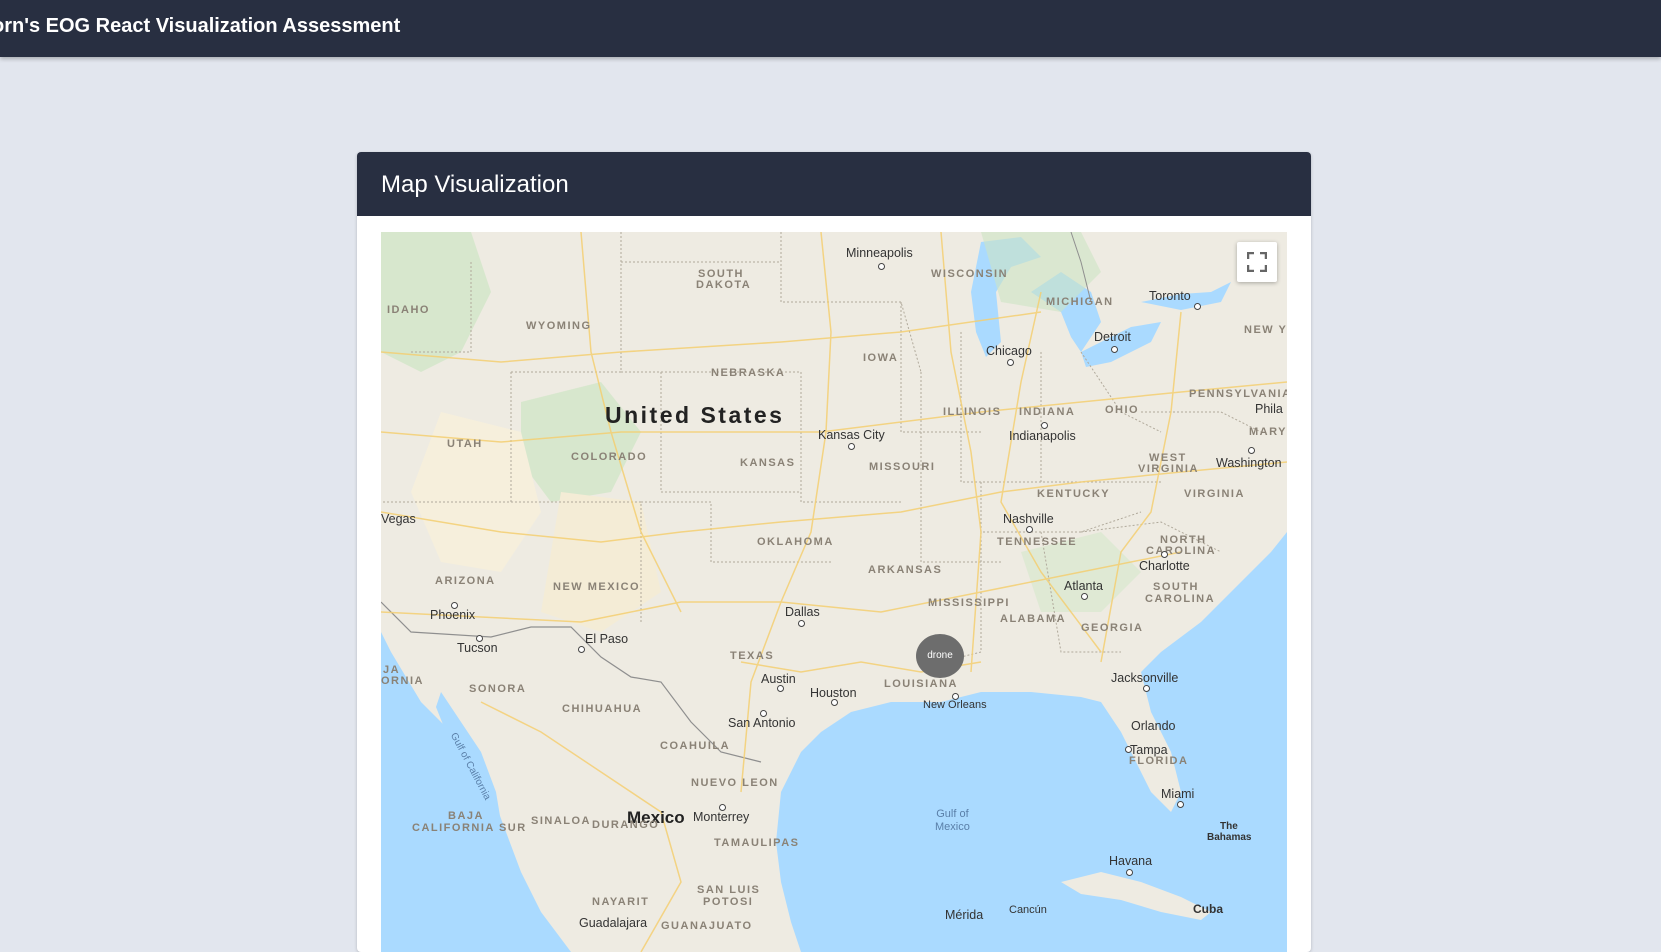 The width and height of the screenshot is (1661, 952). I want to click on state-label: DURANGO, so click(626, 825).